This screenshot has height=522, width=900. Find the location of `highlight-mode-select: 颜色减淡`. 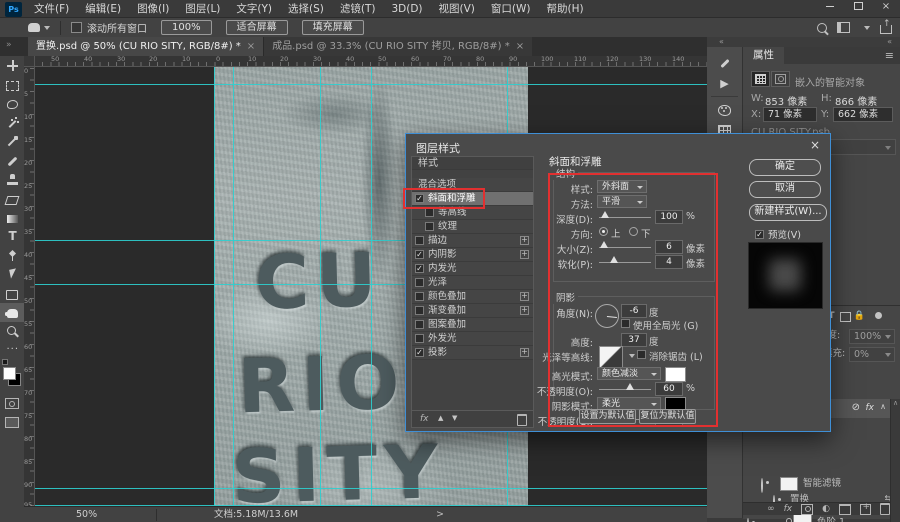

highlight-mode-select: 颜色减淡 is located at coordinates (629, 373).